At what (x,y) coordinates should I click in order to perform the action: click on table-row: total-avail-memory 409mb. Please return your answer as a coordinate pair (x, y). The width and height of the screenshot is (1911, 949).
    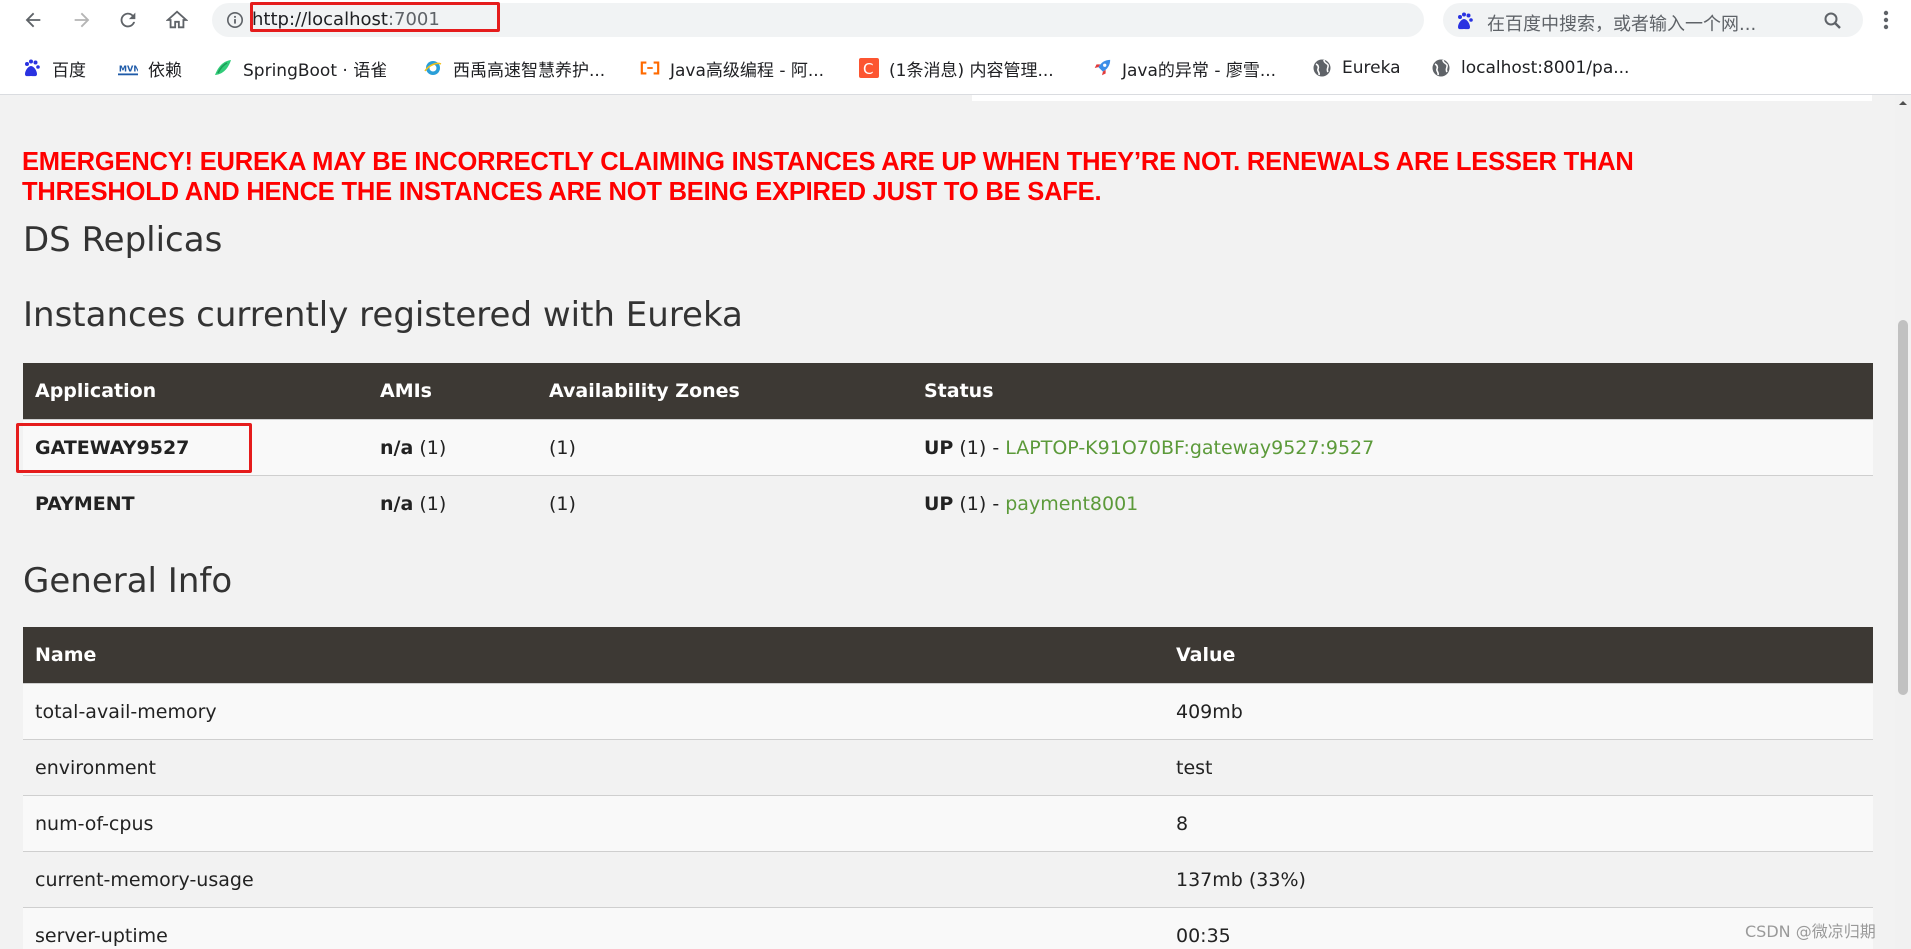
    Looking at the image, I should click on (948, 711).